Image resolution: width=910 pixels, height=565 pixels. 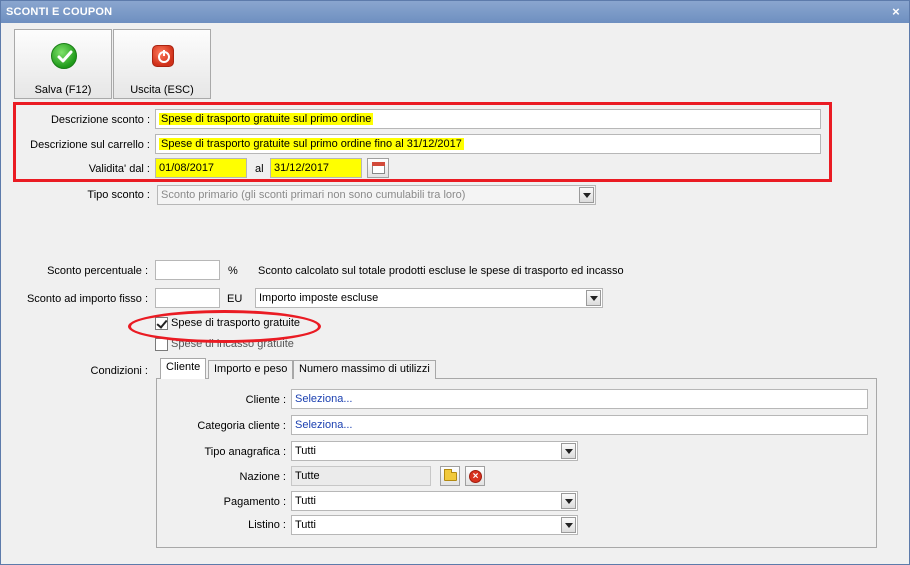 I want to click on payment-value: Tutti, so click(x=305, y=501).